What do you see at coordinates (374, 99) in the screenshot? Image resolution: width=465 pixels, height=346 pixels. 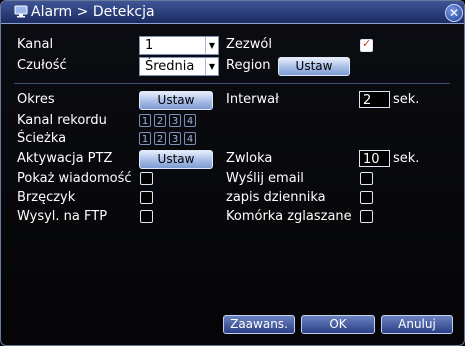 I see `interwal-input: 2` at bounding box center [374, 99].